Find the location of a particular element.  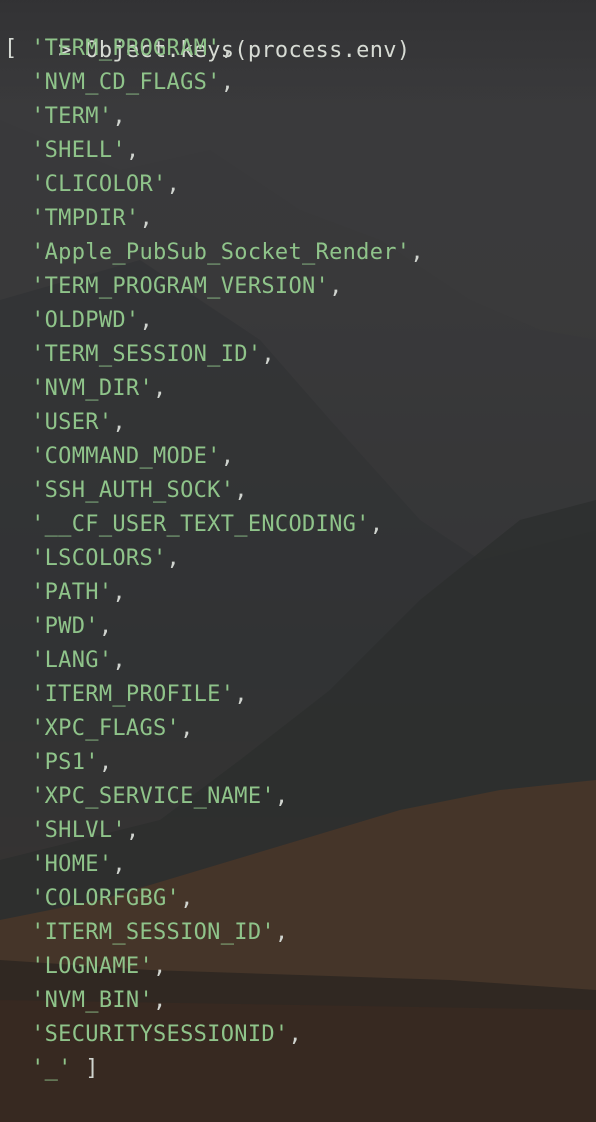

env-key-line: 'PS1', is located at coordinates (58, 763).